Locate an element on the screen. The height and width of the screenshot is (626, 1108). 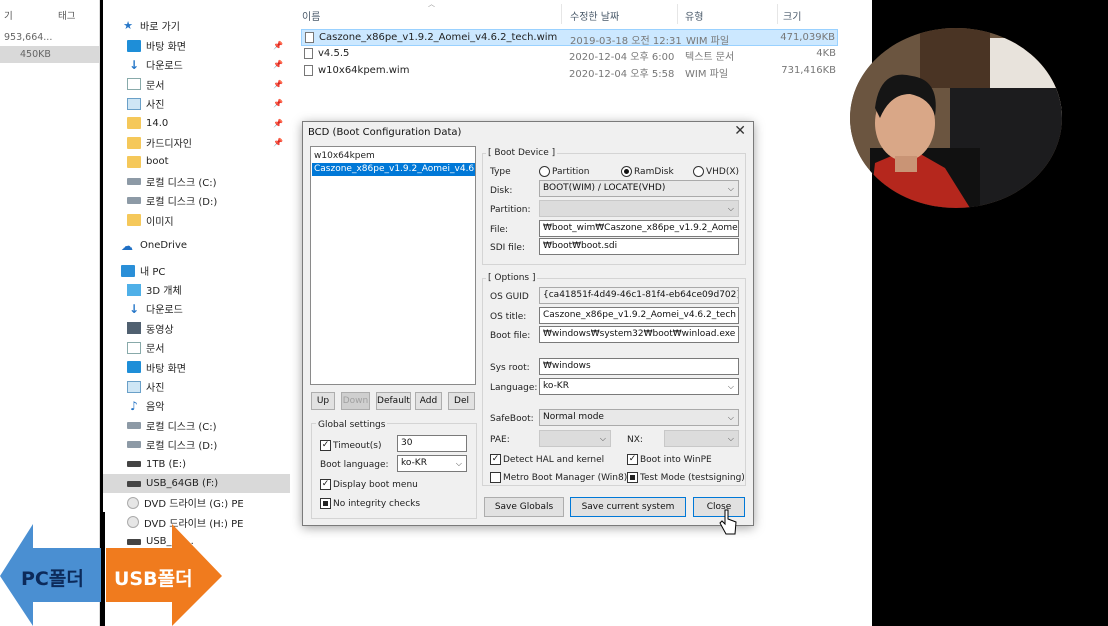
nav-label: 사진 is located at coordinates (155, 388).